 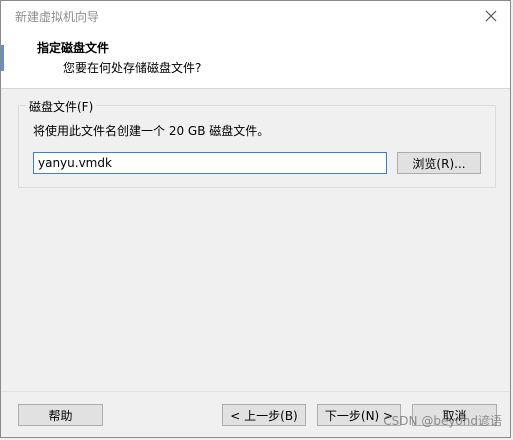 What do you see at coordinates (132, 68) in the screenshot?
I see `page-subtitle: 您要在何处存储磁盘文件?` at bounding box center [132, 68].